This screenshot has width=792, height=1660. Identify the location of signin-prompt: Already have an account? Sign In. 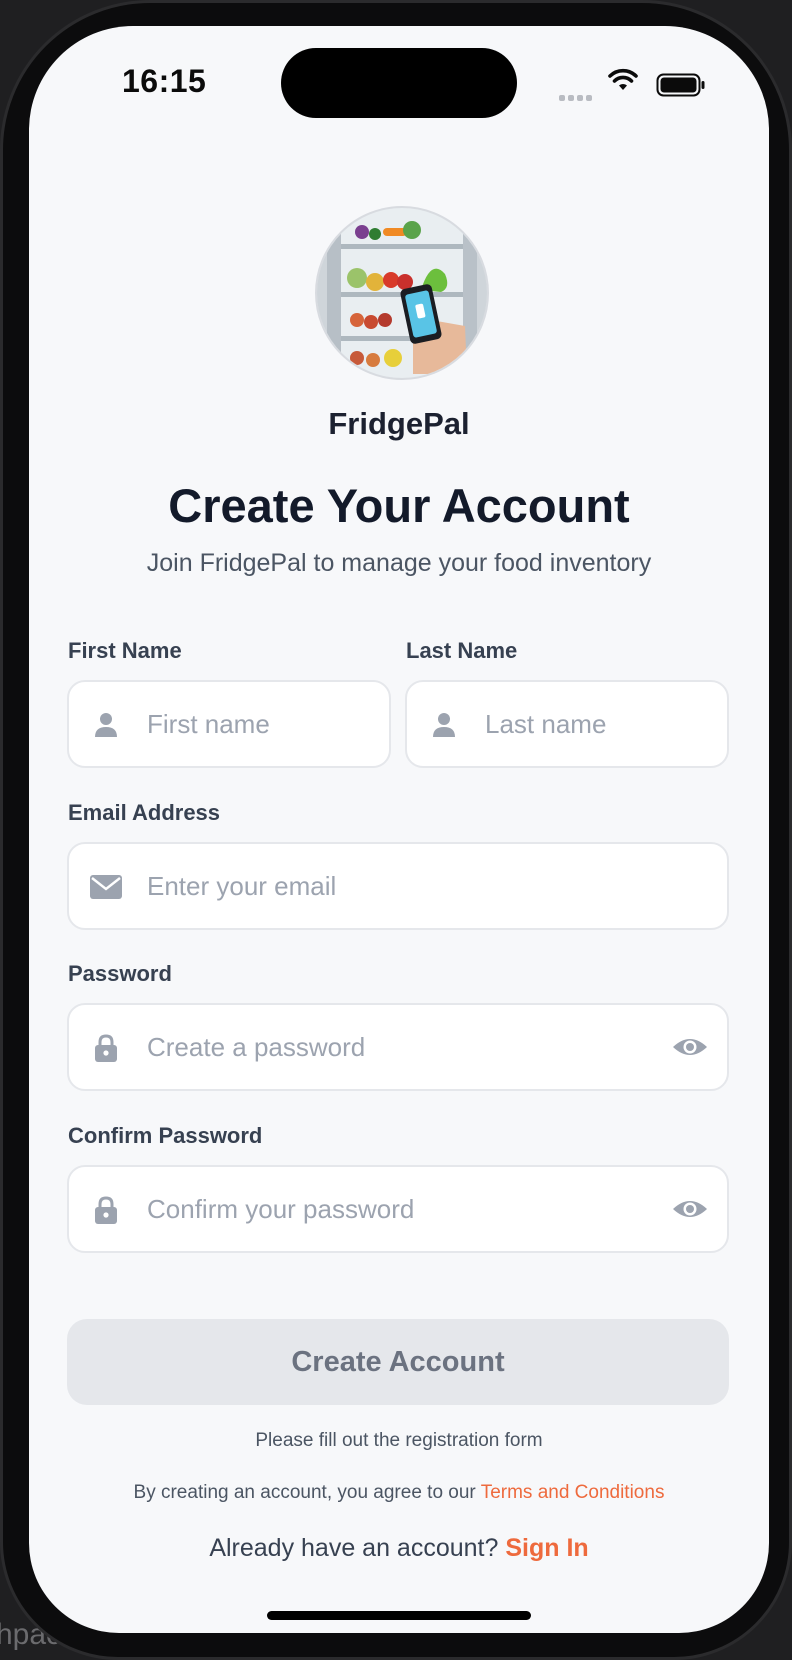
(399, 1548).